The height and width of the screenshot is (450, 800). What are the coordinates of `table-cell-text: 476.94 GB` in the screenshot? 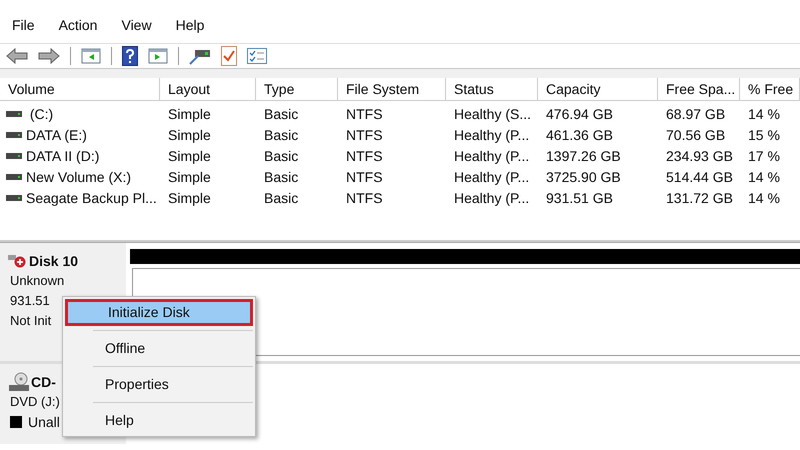 It's located at (579, 114).